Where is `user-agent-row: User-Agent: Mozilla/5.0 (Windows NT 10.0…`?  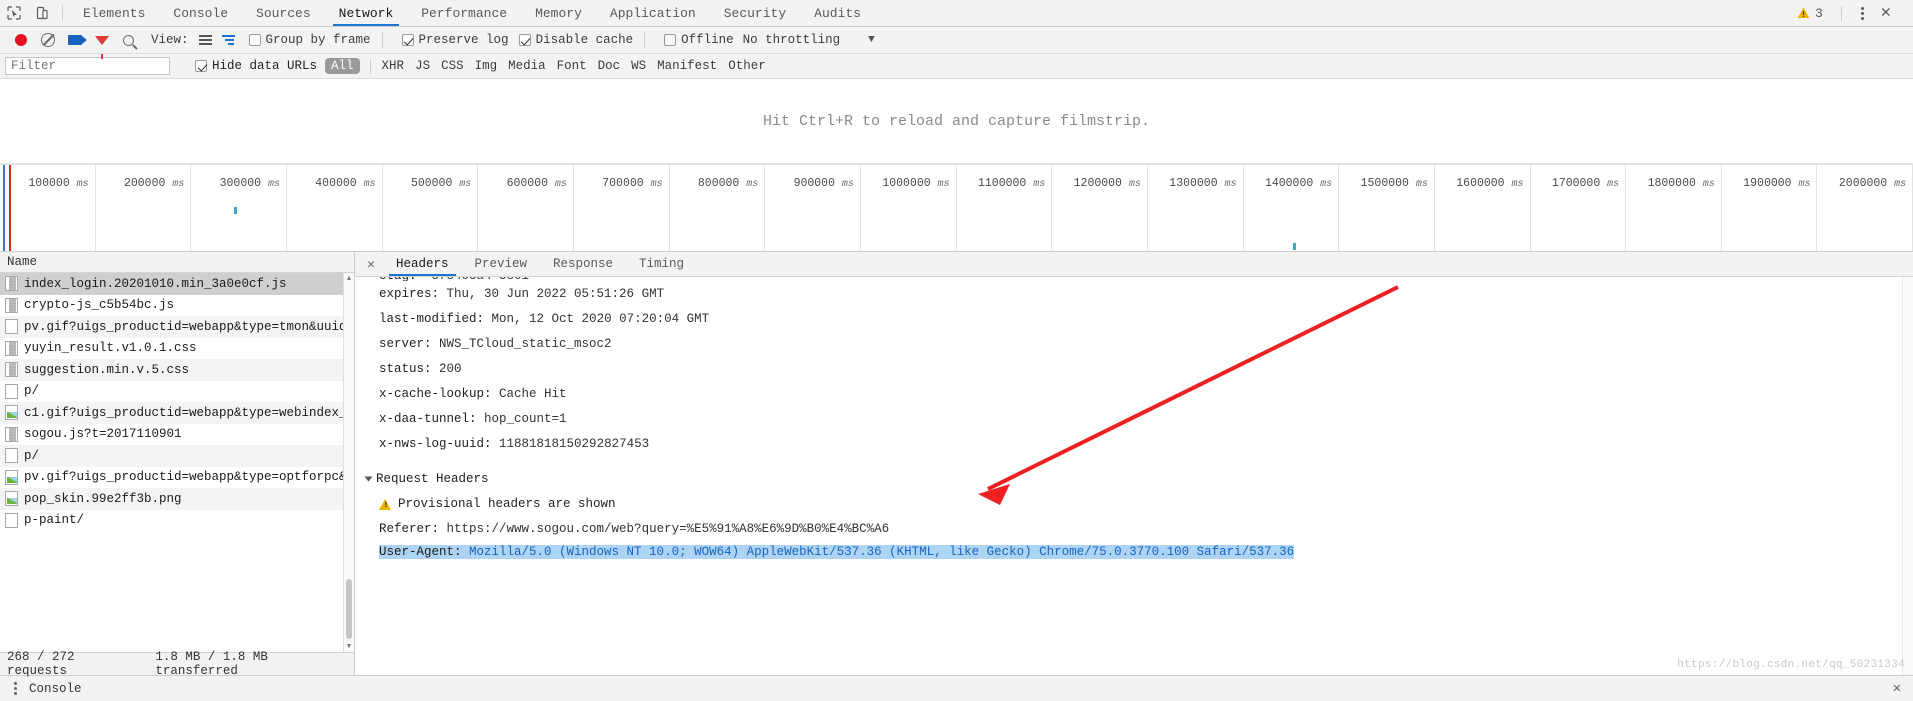 user-agent-row: User-Agent: Mozilla/5.0 (Windows NT 10.0… is located at coordinates (1134, 552).